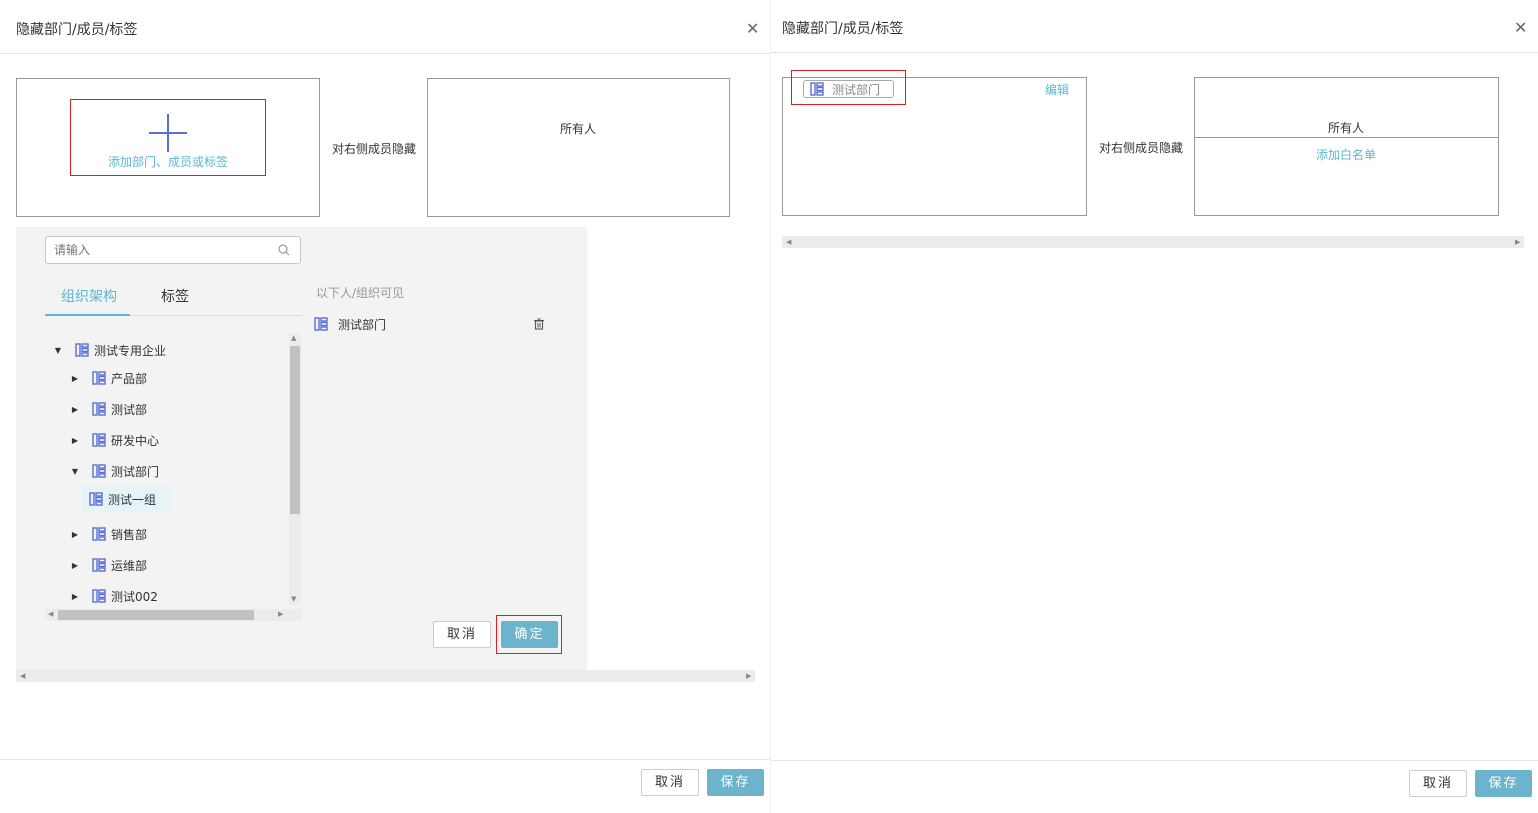 This screenshot has width=1538, height=813. Describe the element at coordinates (167, 162) in the screenshot. I see `add-target-label: 添加部门、成员或标签` at that location.